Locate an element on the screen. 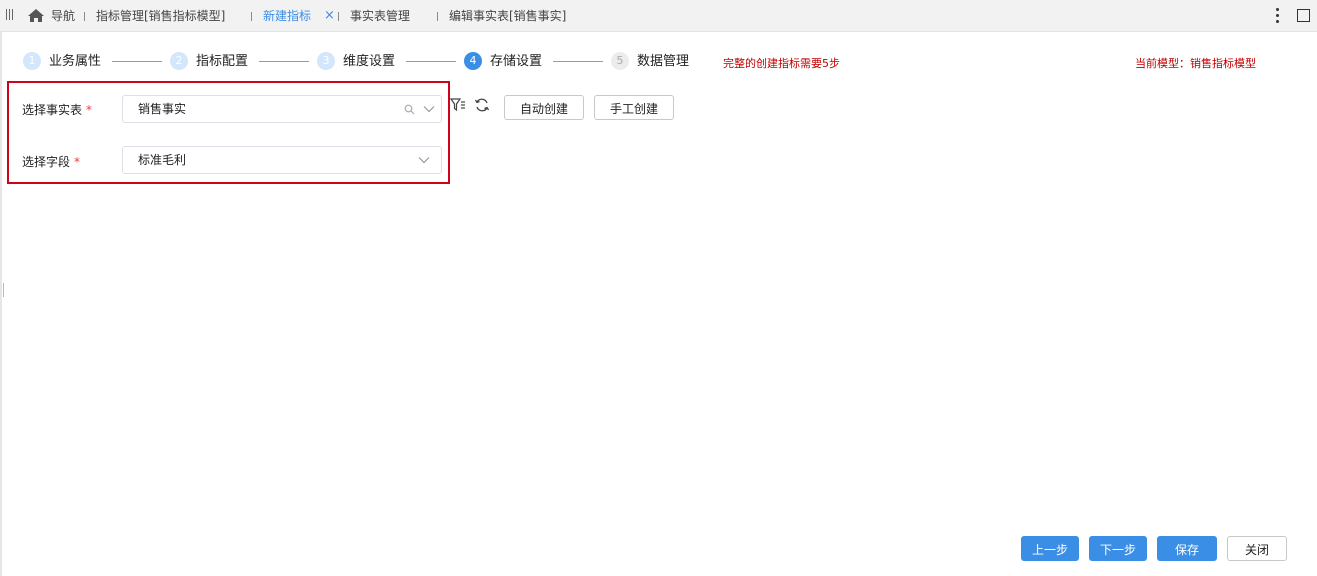 The image size is (1317, 576). step-2-label: 指标配置 is located at coordinates (222, 61).